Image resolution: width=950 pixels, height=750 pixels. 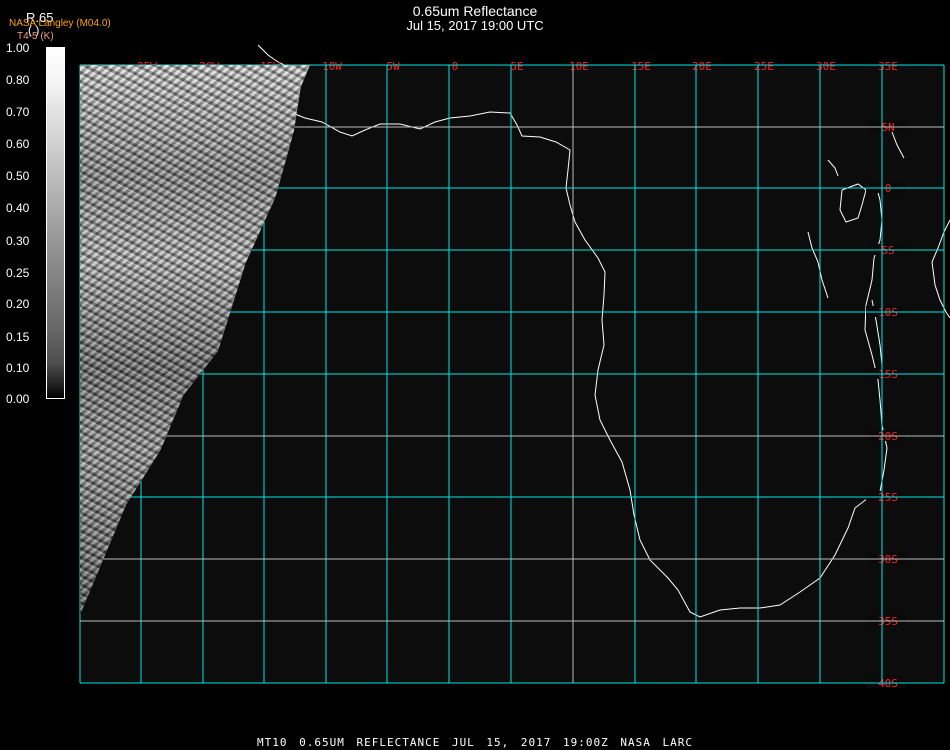 What do you see at coordinates (455, 66) in the screenshot?
I see `longitude-label: 0` at bounding box center [455, 66].